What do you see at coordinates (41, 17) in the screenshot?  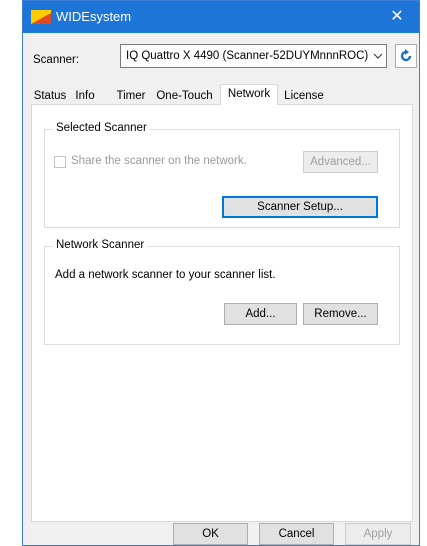 I see `app-logo-icon` at bounding box center [41, 17].